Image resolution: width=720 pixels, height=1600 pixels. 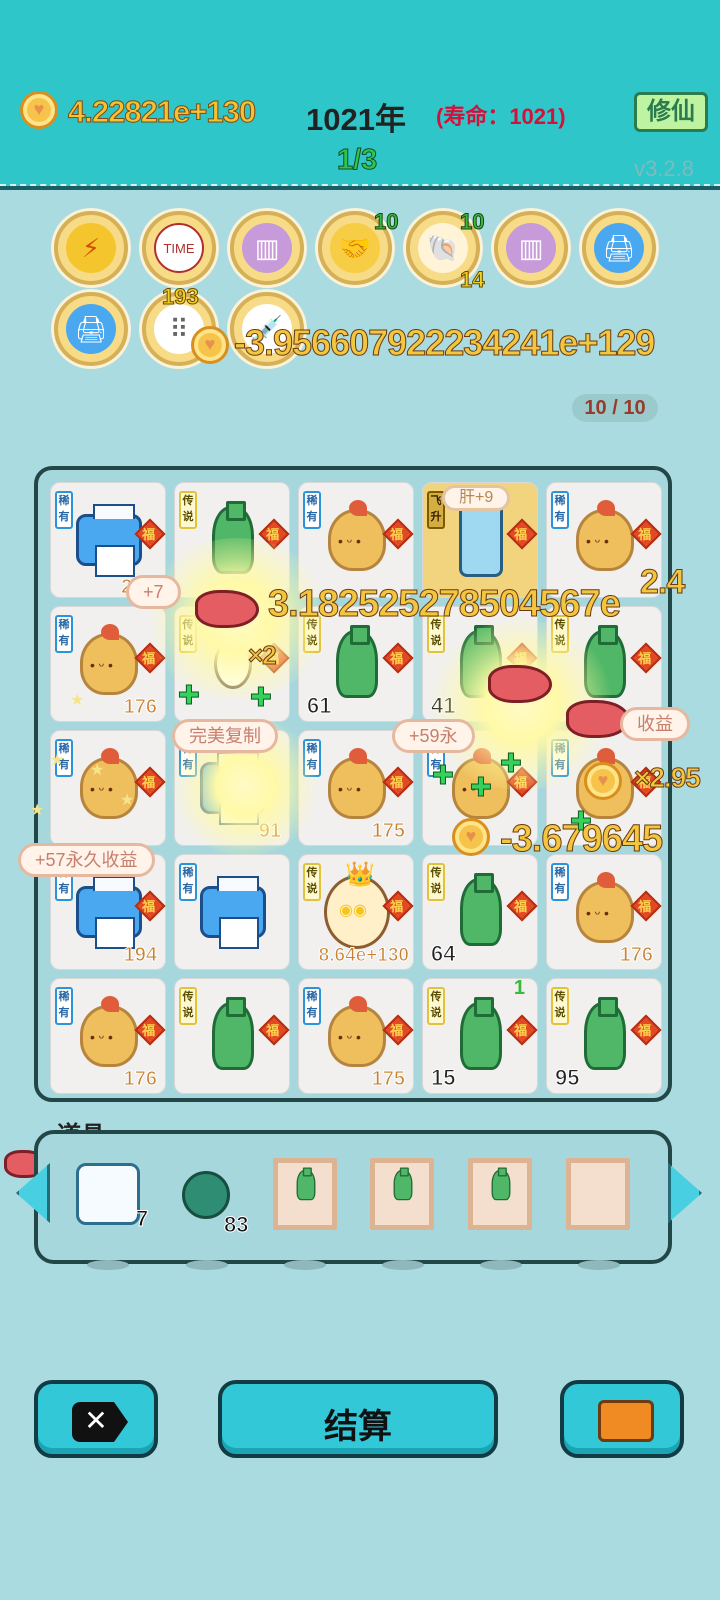 What do you see at coordinates (626, 1421) in the screenshot?
I see `briefcase-icon` at bounding box center [626, 1421].